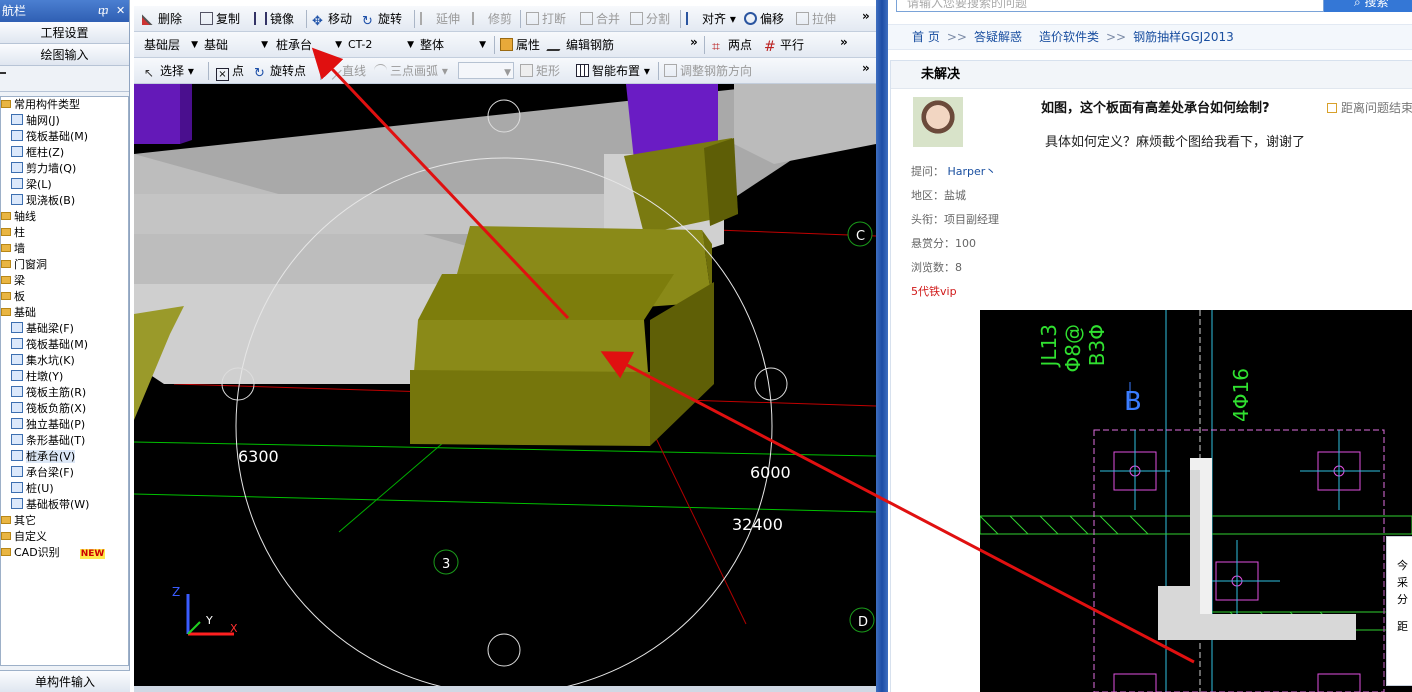  What do you see at coordinates (381, 45) in the screenshot?
I see `name-combo: CT-2 ▼` at bounding box center [381, 45].